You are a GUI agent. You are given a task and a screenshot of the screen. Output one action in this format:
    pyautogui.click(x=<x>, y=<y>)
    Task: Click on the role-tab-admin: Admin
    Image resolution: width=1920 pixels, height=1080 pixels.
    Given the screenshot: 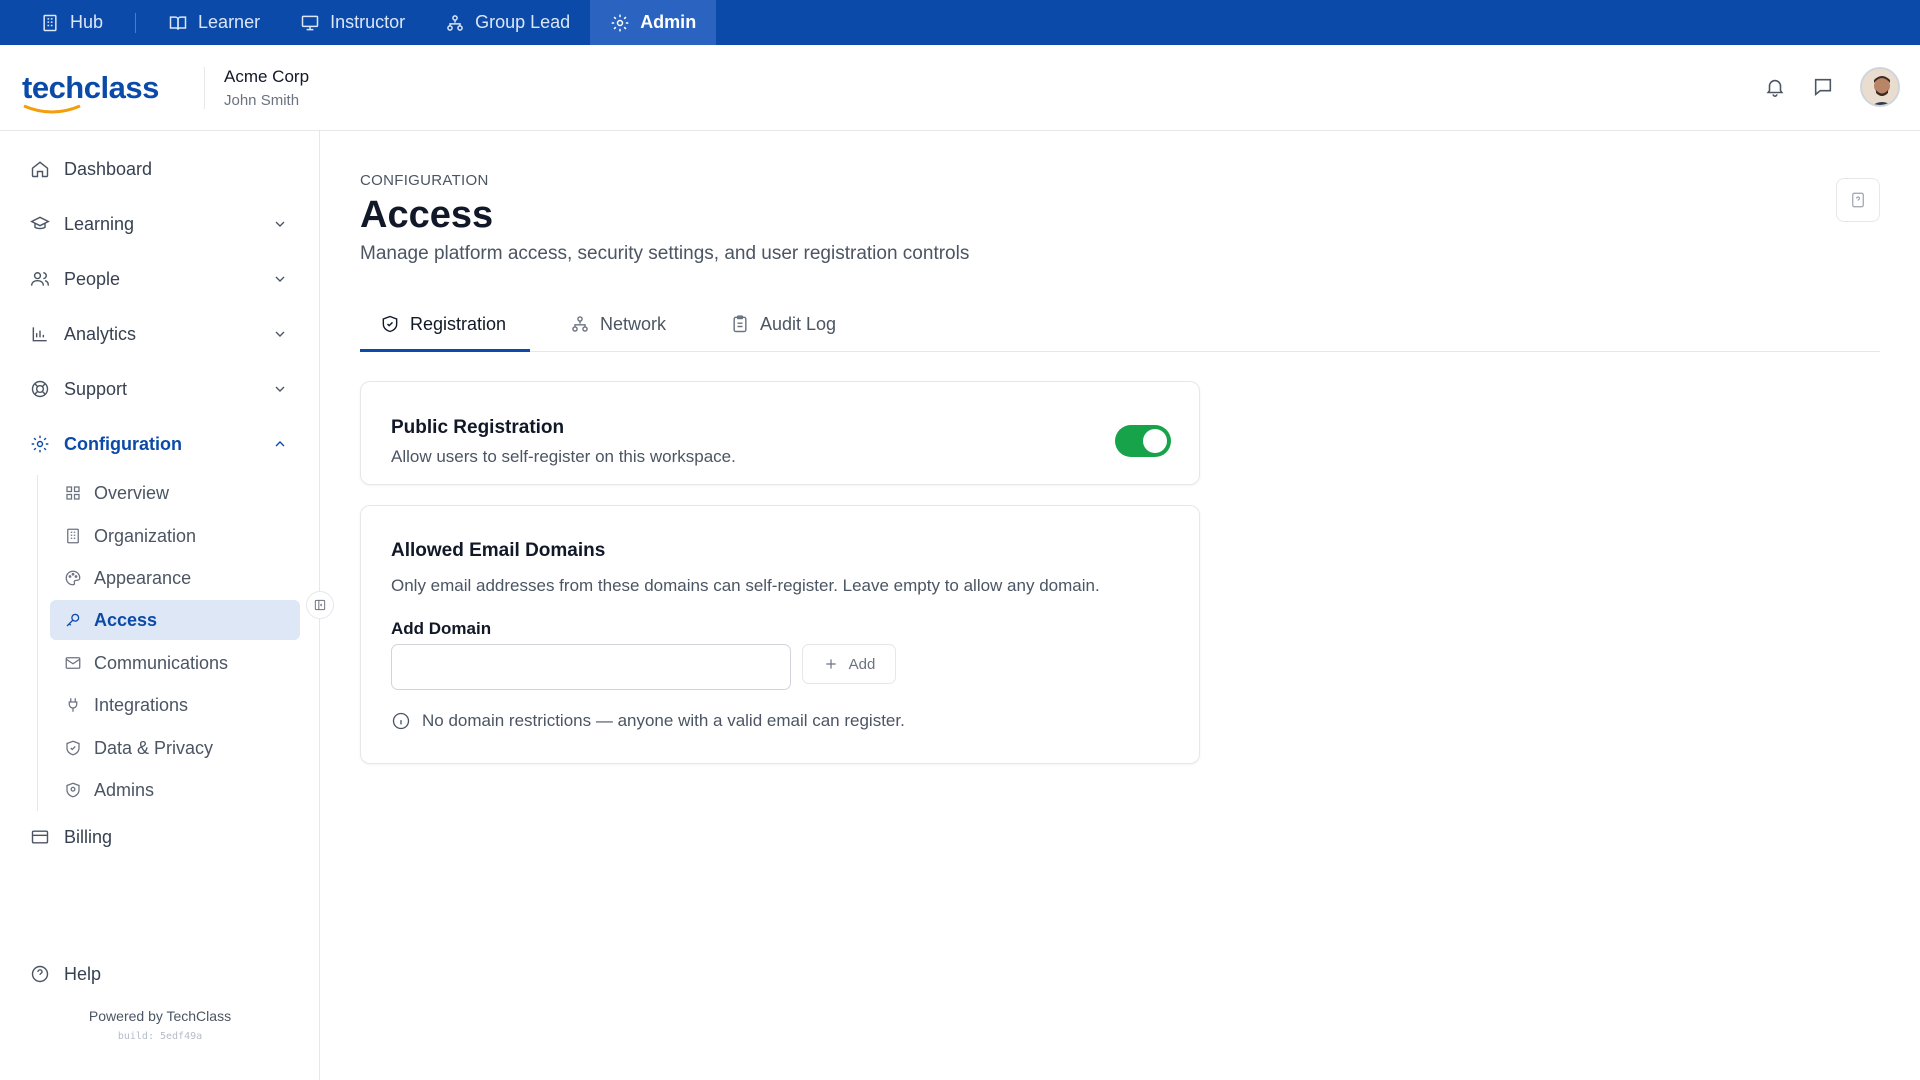 What is the action you would take?
    pyautogui.click(x=653, y=22)
    